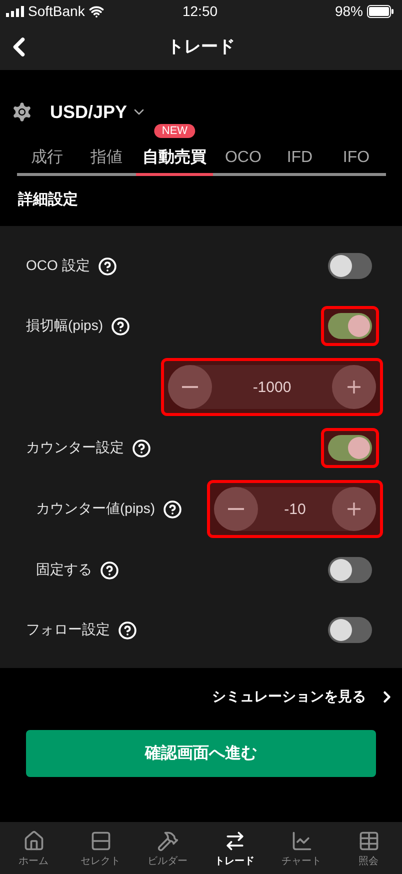  Describe the element at coordinates (75, 448) in the screenshot. I see `setting-label: カウンター設定` at that location.